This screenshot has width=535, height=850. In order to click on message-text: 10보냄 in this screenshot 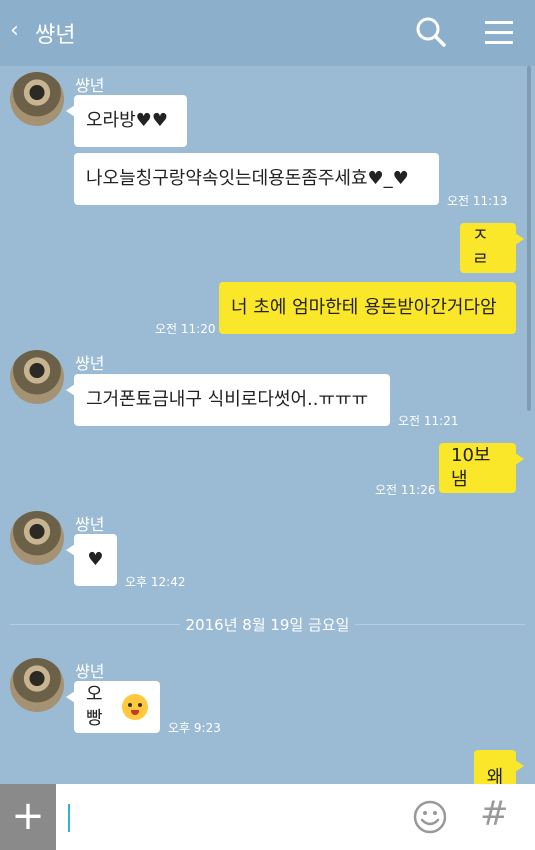, I will do `click(471, 467)`.